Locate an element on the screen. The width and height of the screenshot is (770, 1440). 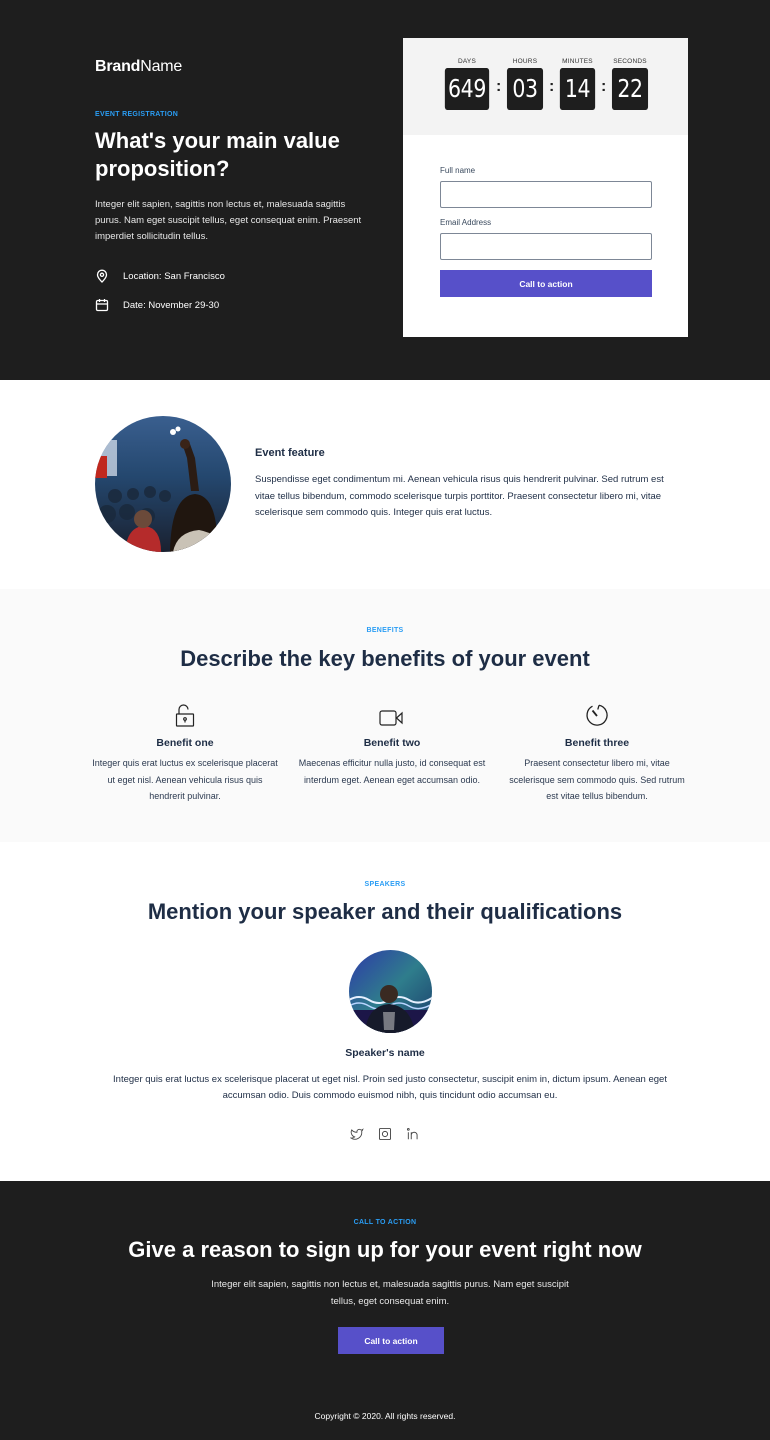
speaker-name: Speaker's name is located at coordinates (385, 1053).